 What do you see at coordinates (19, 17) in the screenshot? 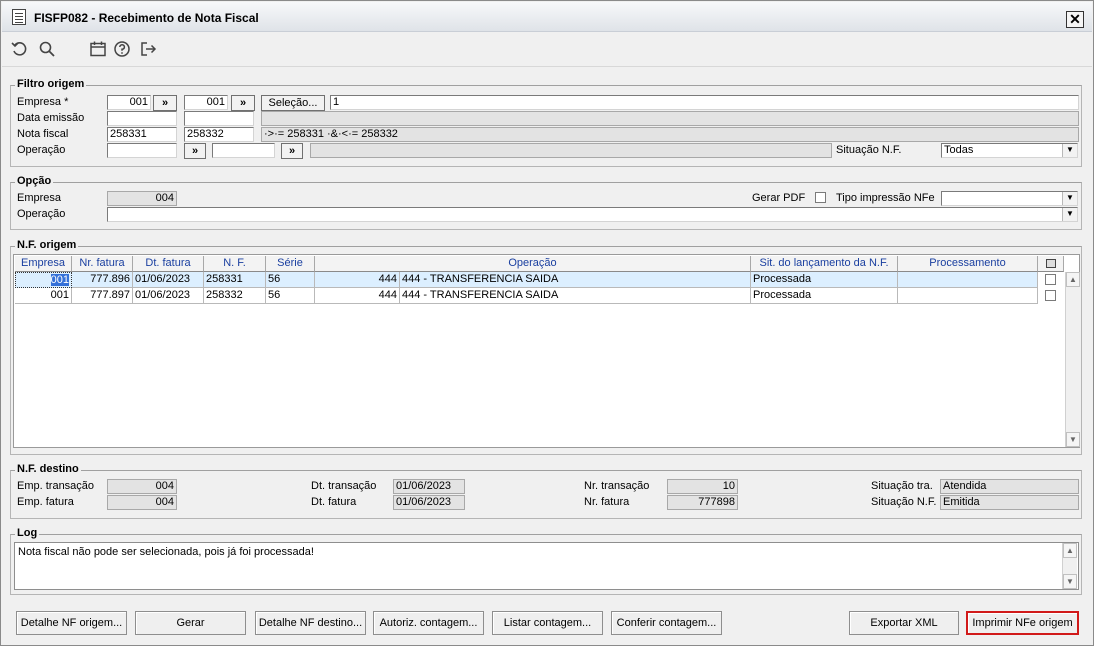
I see `document-icon` at bounding box center [19, 17].